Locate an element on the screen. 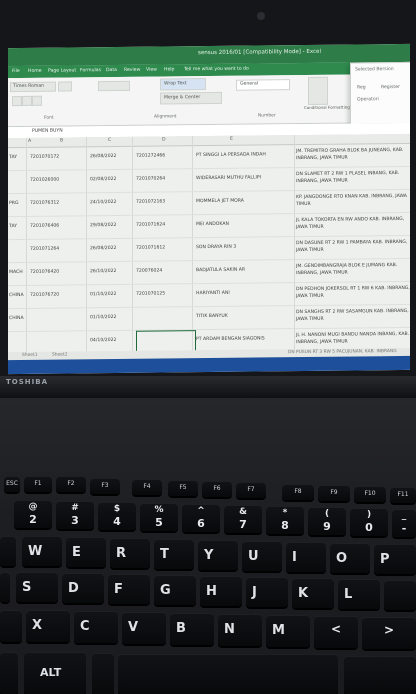 This screenshot has width=416, height=694. cell-c: 26/08/2022 is located at coordinates (103, 248).